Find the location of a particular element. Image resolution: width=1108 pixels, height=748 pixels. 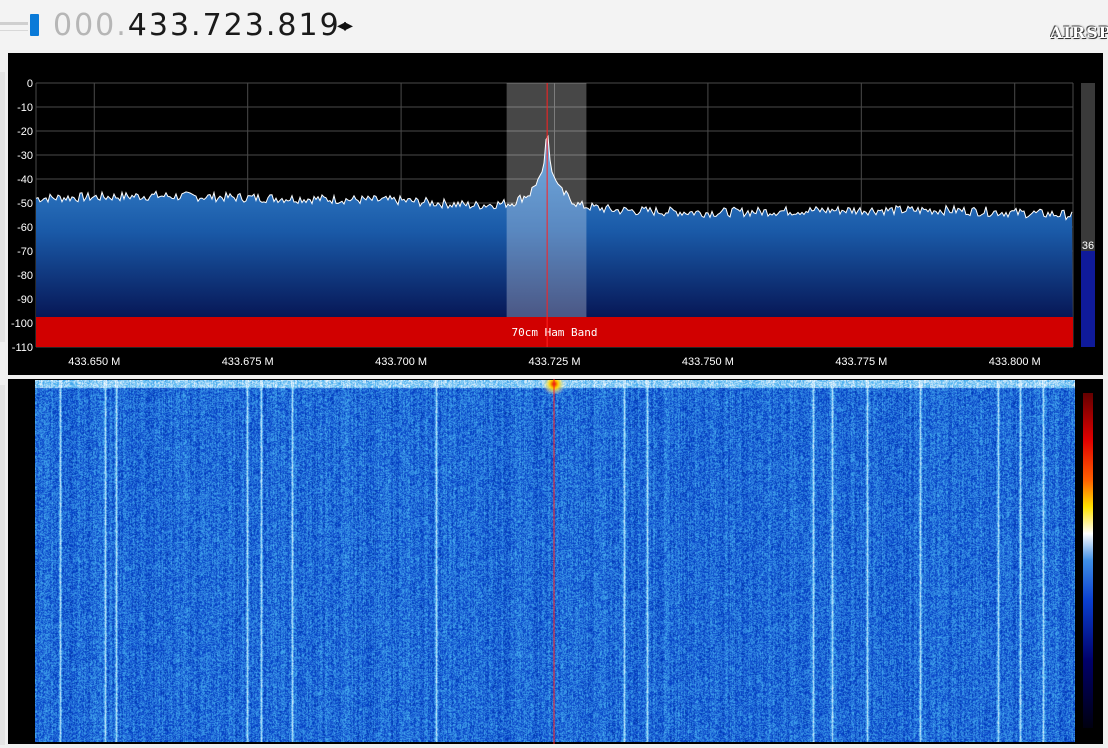

band-plan-label: 70cm Ham Band is located at coordinates (554, 332).